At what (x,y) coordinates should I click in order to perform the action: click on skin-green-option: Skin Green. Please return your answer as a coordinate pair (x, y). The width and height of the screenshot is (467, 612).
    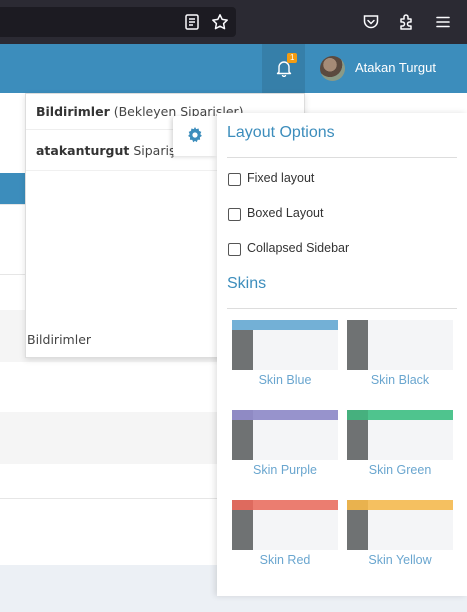
    Looking at the image, I should click on (400, 445).